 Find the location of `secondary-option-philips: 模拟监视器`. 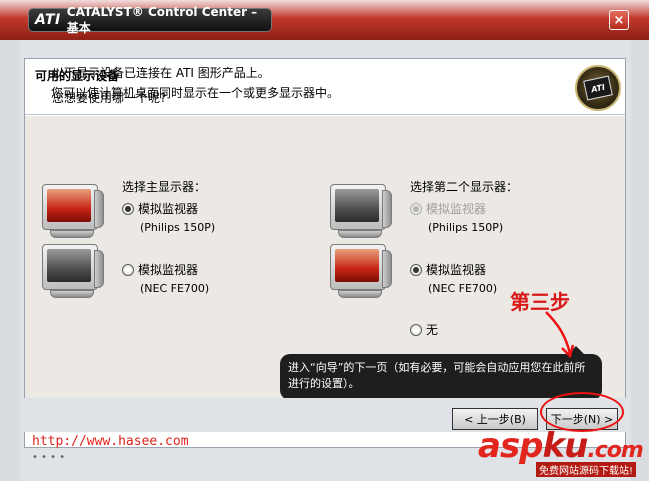

secondary-option-philips: 模拟监视器 is located at coordinates (448, 208).